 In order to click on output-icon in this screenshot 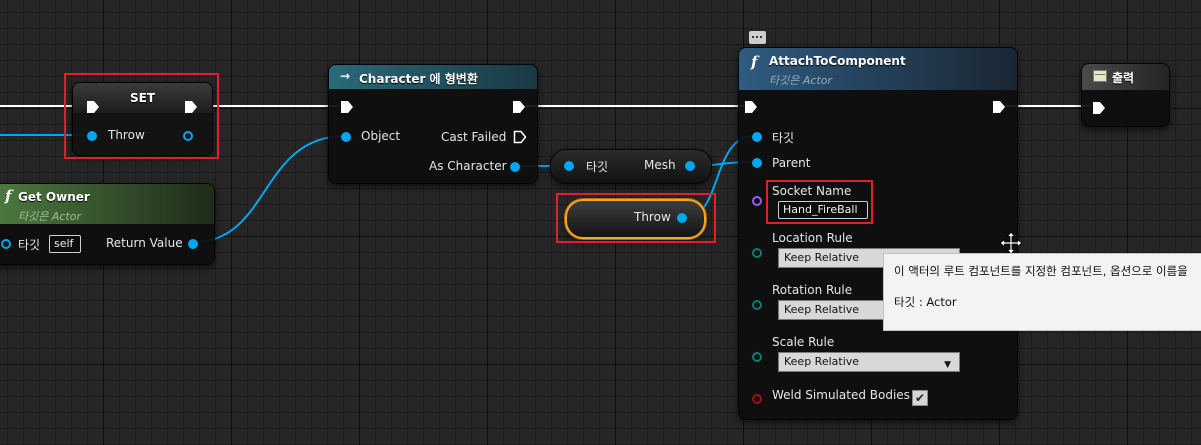, I will do `click(1100, 76)`.